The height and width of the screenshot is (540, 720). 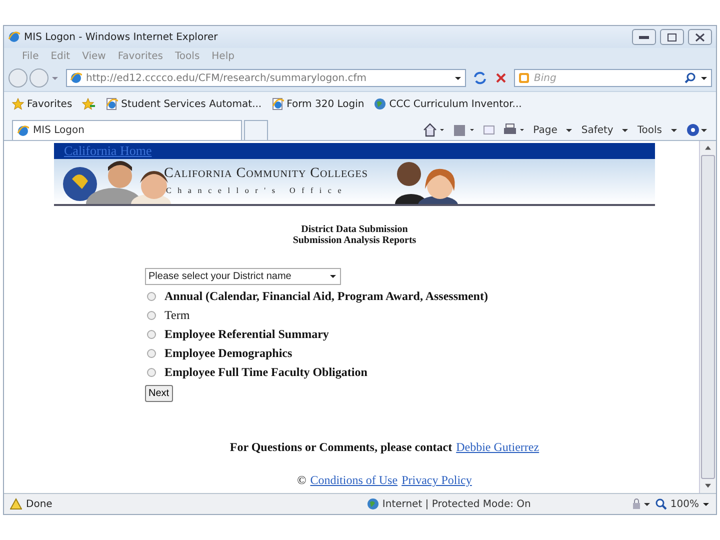 I want to click on command-menu: Page, so click(x=545, y=130).